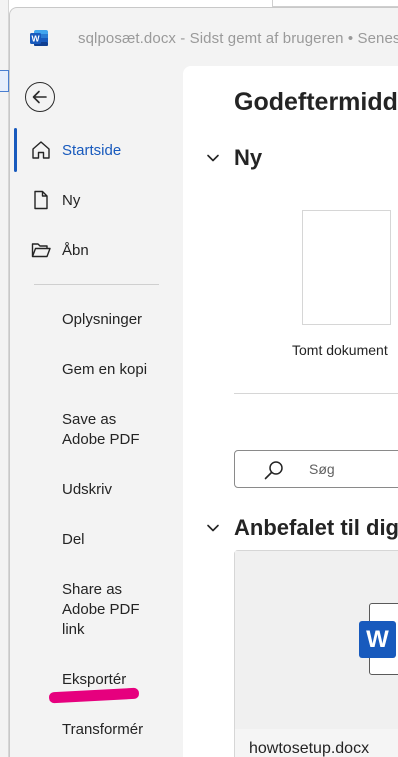 The width and height of the screenshot is (398, 757). Describe the element at coordinates (316, 102) in the screenshot. I see `page-title: Godeftermiddag` at that location.